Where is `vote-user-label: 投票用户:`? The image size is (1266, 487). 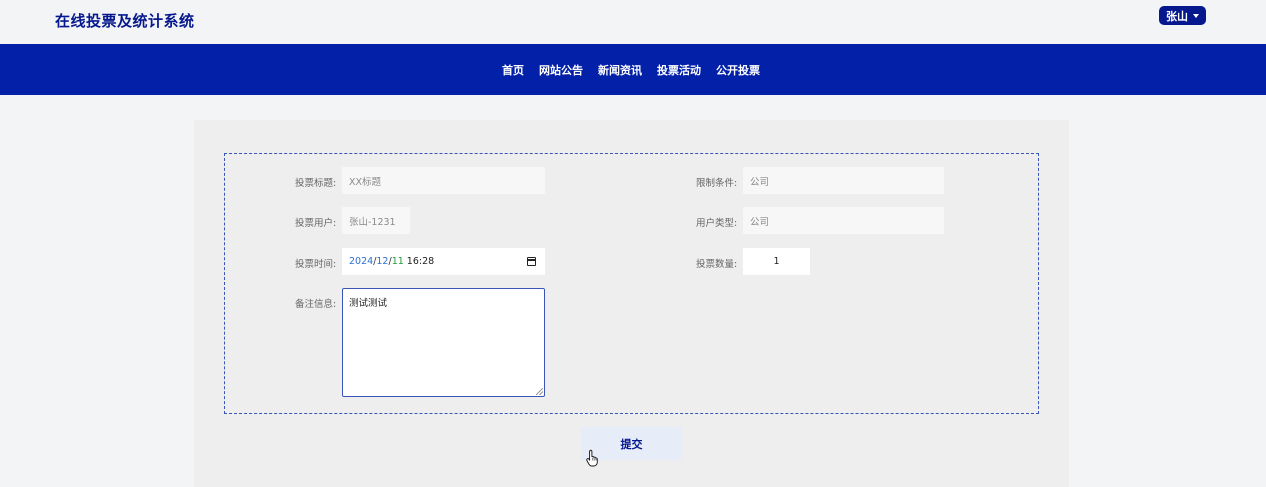 vote-user-label: 投票用户: is located at coordinates (316, 223).